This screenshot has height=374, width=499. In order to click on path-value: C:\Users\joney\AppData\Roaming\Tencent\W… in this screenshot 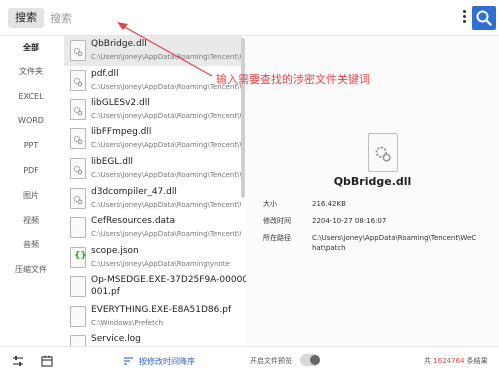, I will do `click(402, 243)`.